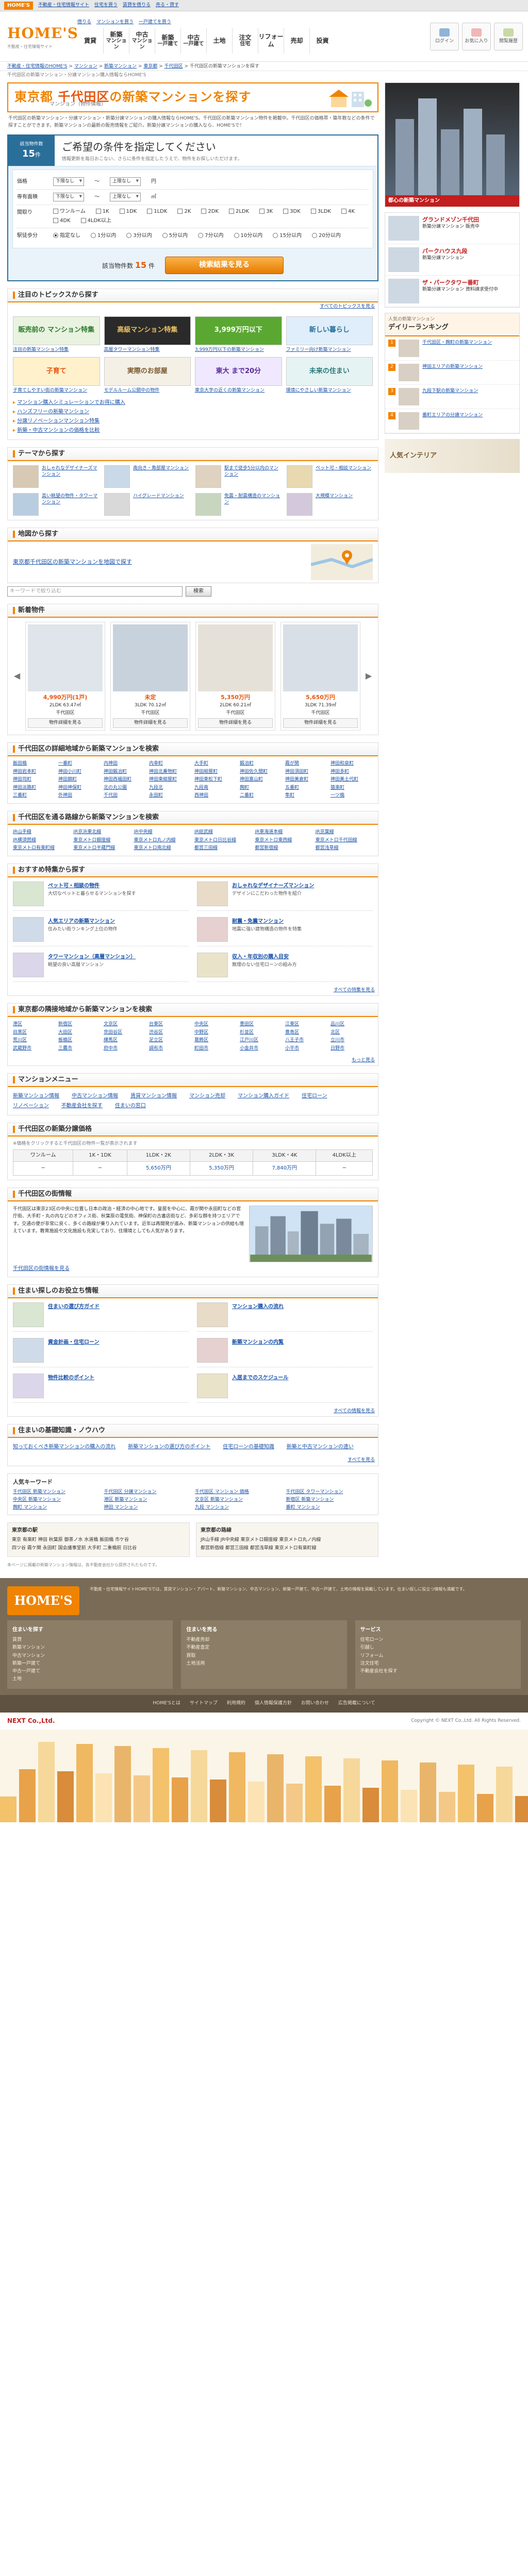 The image size is (528, 2576). What do you see at coordinates (53, 412) in the screenshot?
I see `topic-link: ハンズフリーの新築マンション` at bounding box center [53, 412].